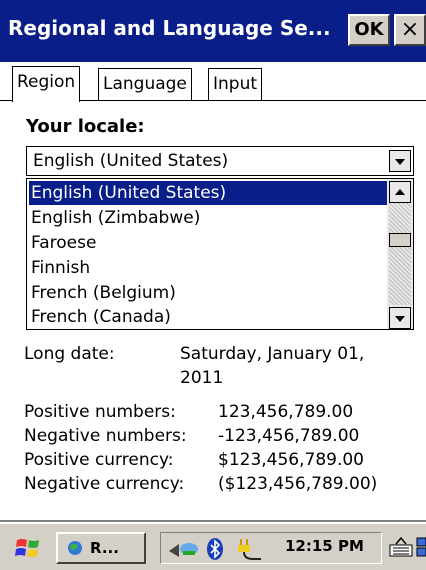 The width and height of the screenshot is (426, 570). What do you see at coordinates (369, 30) in the screenshot?
I see `ok-button: OK` at bounding box center [369, 30].